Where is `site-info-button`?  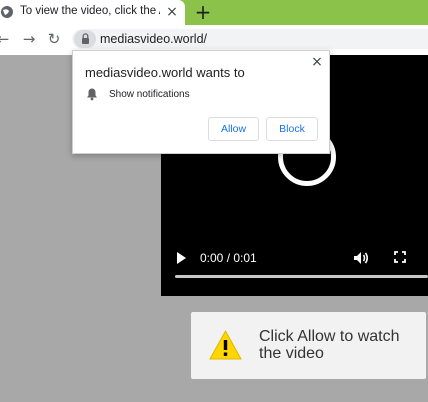 site-info-button is located at coordinates (85, 39).